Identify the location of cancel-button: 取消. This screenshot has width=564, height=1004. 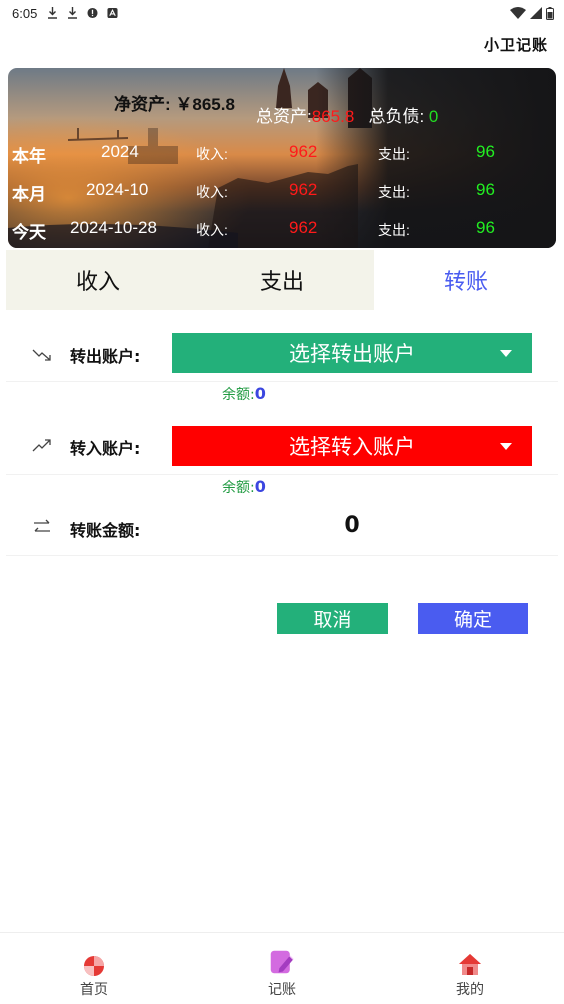
(332, 618).